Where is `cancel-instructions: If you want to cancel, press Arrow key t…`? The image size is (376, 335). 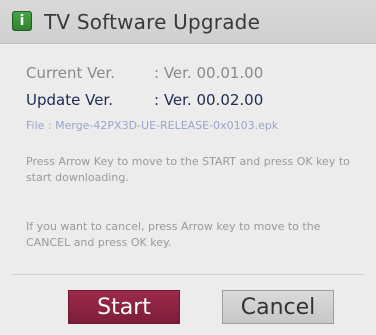 cancel-instructions: If you want to cancel, press Arrow key t… is located at coordinates (173, 234).